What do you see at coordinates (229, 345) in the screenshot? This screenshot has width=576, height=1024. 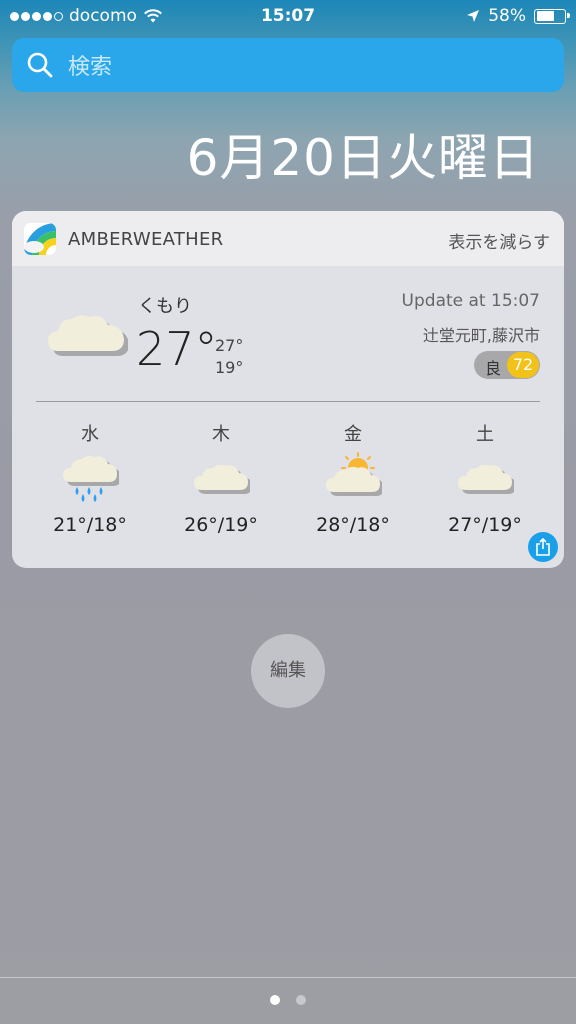 I see `high-temperature: 27°` at bounding box center [229, 345].